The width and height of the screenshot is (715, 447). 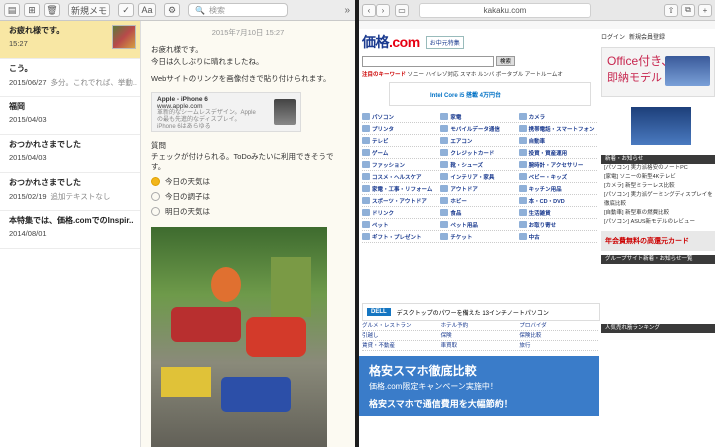 I want to click on category-link: ゲーム, so click(x=401, y=152).